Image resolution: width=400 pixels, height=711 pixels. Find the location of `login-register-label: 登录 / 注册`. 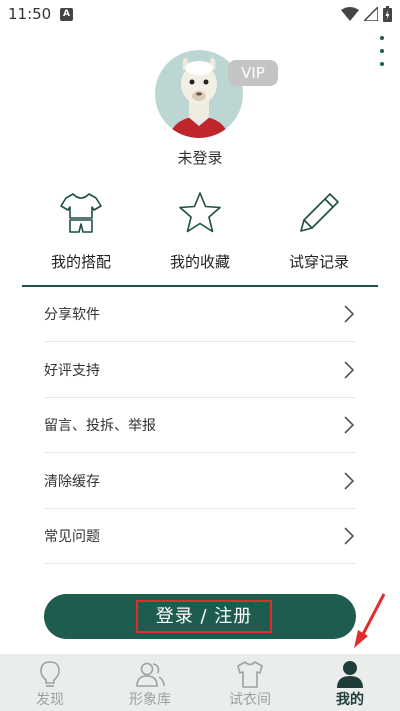

login-register-label: 登录 / 注册 is located at coordinates (204, 616).